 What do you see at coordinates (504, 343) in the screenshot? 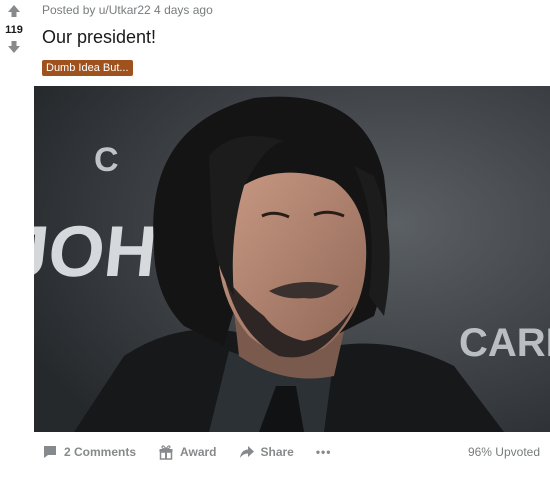
I see `svg-text: CARL` at bounding box center [504, 343].